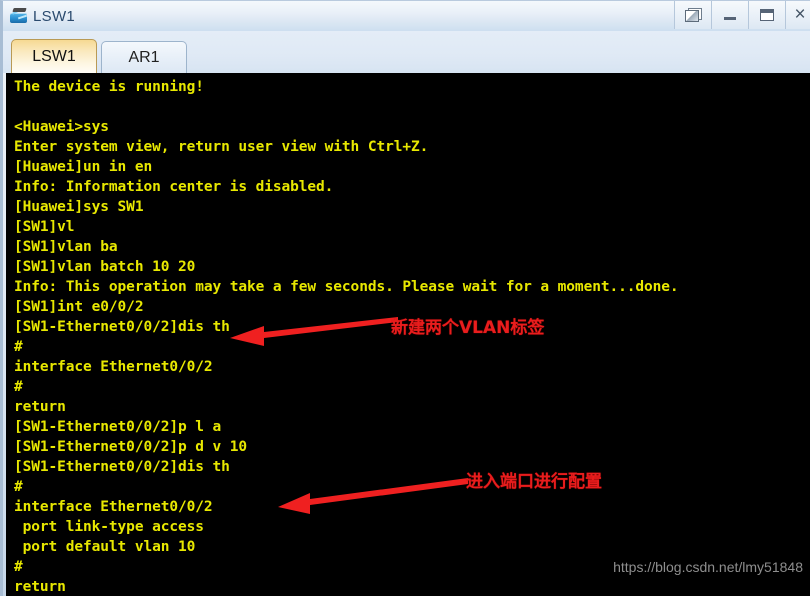 This screenshot has width=810, height=596. I want to click on tab-ar1: AR1, so click(144, 57).